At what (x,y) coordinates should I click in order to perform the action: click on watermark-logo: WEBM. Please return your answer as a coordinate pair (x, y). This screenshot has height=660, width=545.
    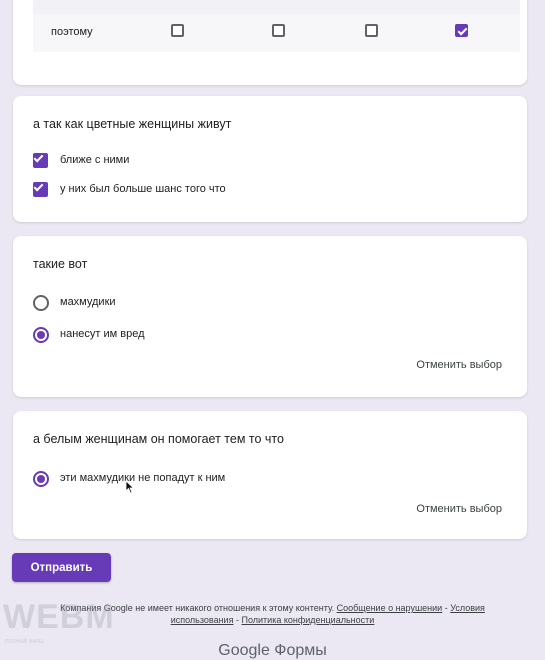
    Looking at the image, I should click on (59, 617).